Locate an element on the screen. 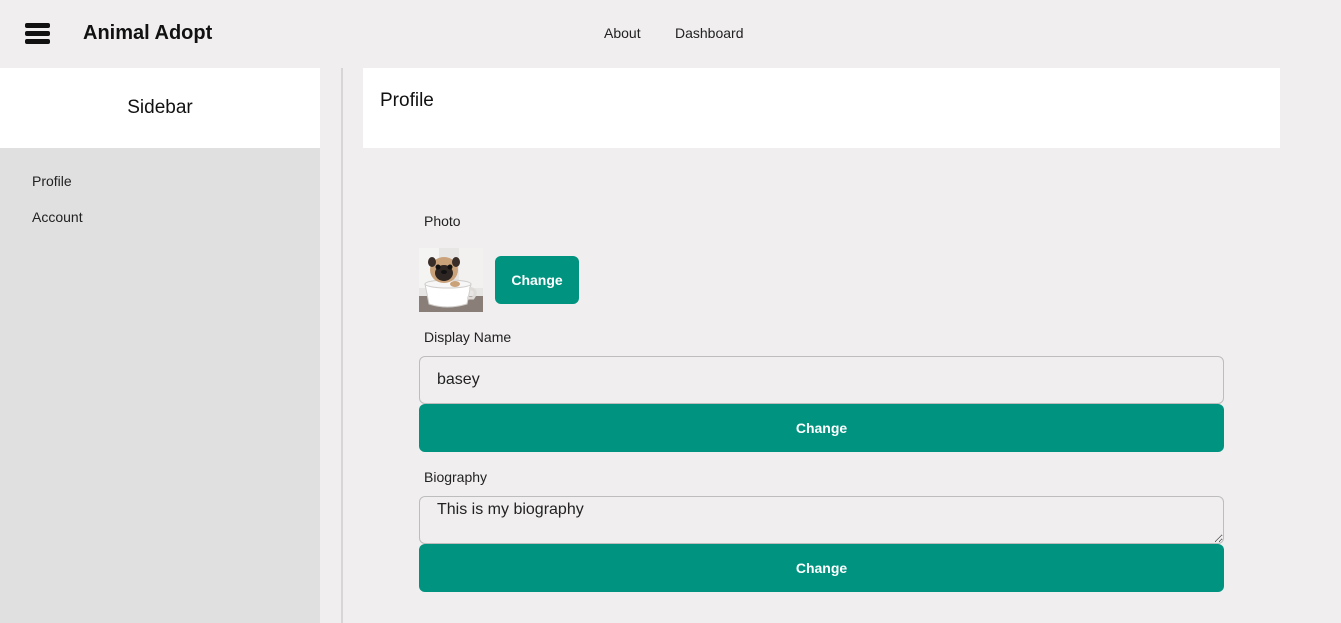 This screenshot has width=1341, height=623. change-biography-button: Change is located at coordinates (821, 568).